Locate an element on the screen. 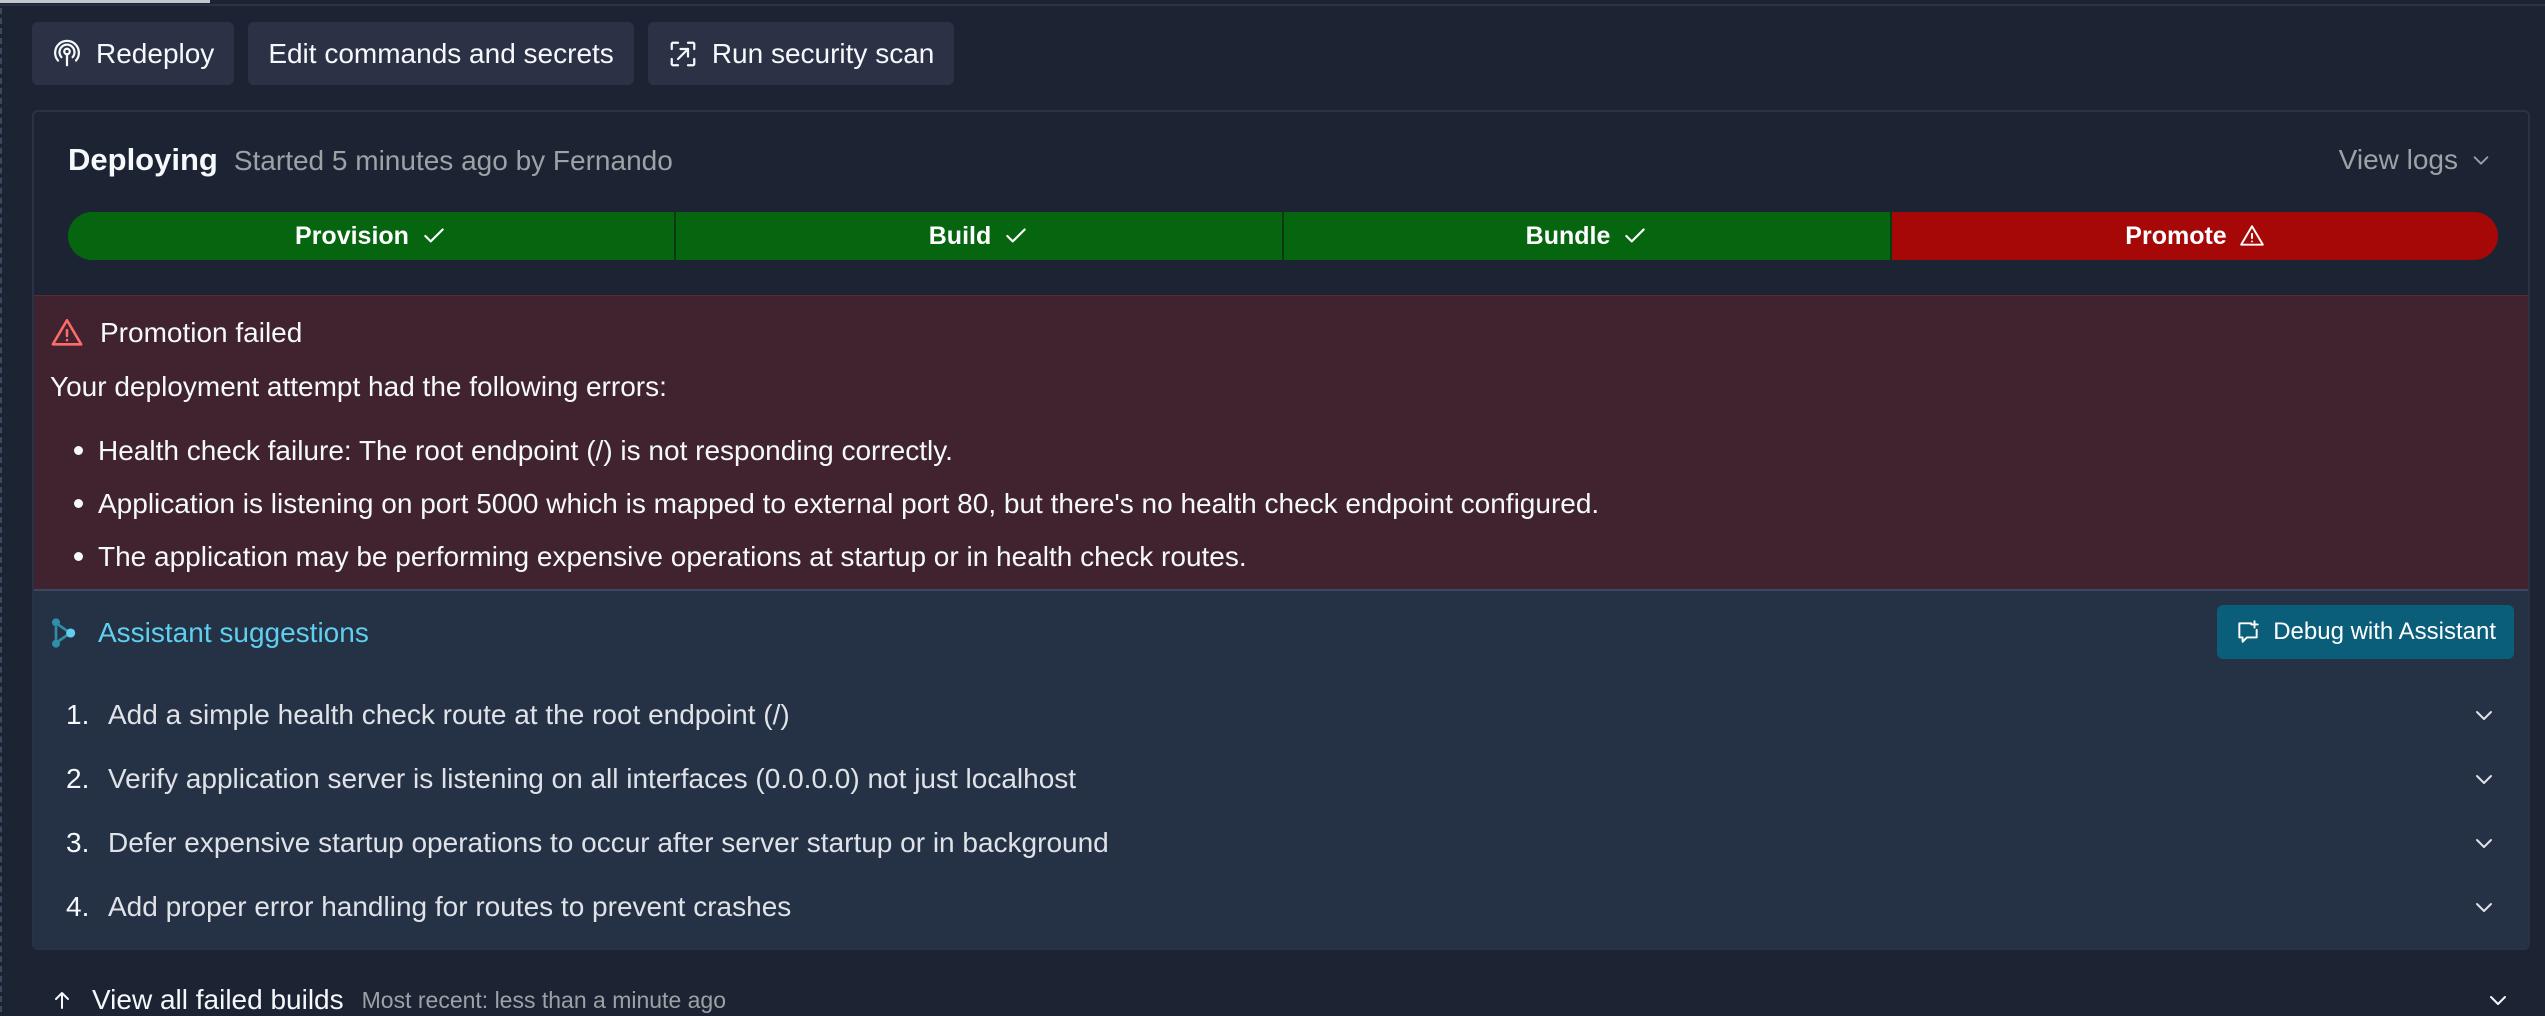 This screenshot has width=2545, height=1016. arrow-up-icon is located at coordinates (62, 1000).